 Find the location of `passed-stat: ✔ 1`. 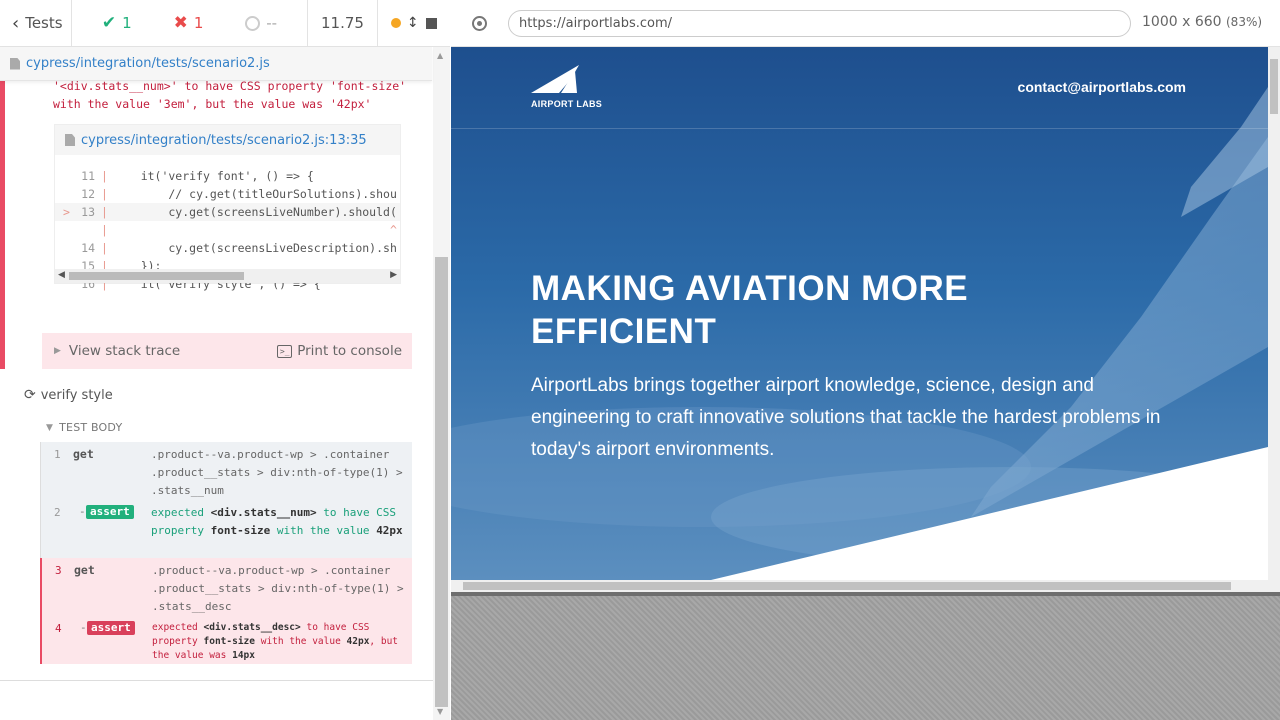

passed-stat: ✔ 1 is located at coordinates (117, 23).